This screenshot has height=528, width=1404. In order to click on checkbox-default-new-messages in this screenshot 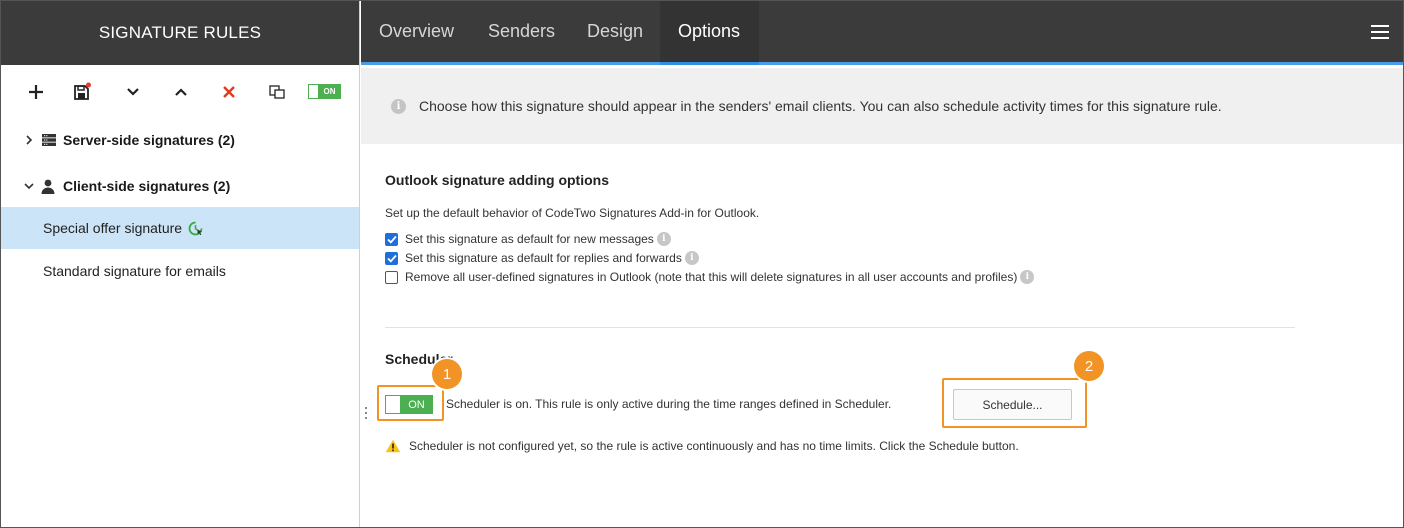, I will do `click(391, 239)`.